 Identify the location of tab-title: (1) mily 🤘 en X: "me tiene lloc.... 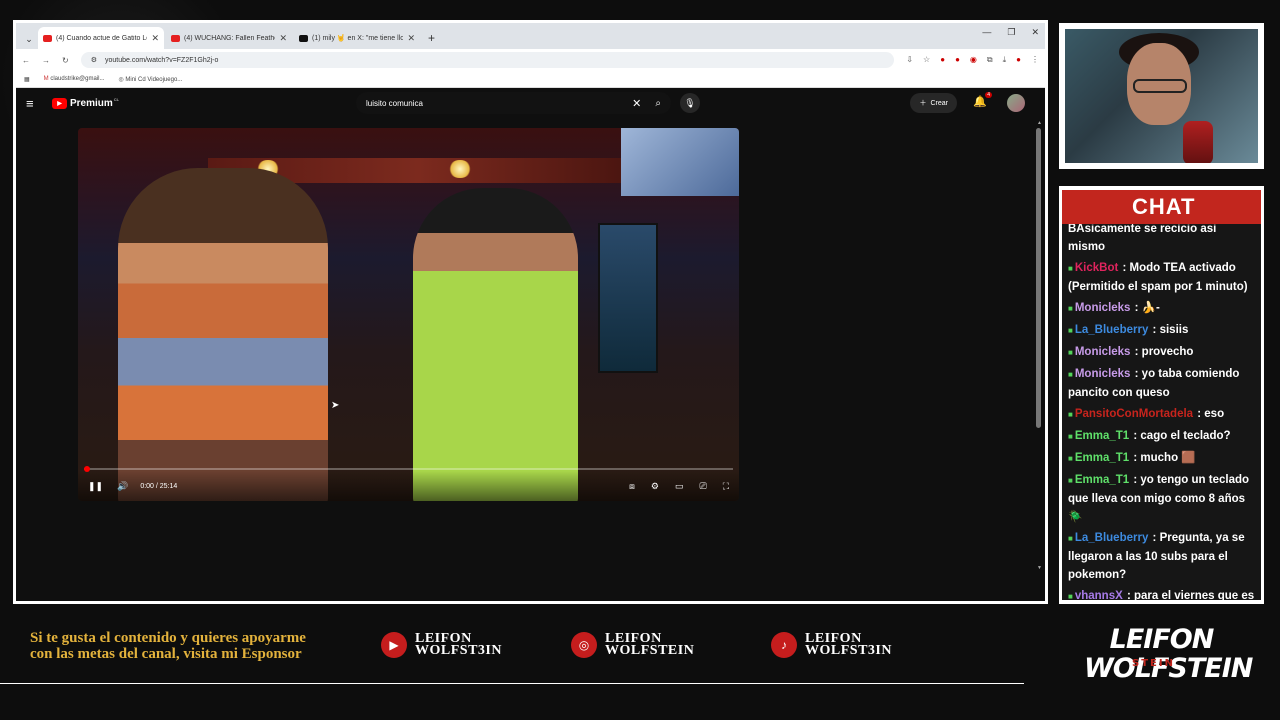
(358, 38).